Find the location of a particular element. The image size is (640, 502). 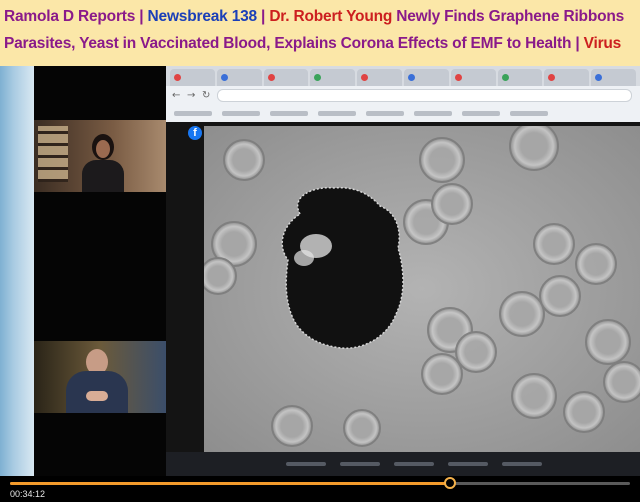

forward-arrow-icon: → is located at coordinates (191, 95).